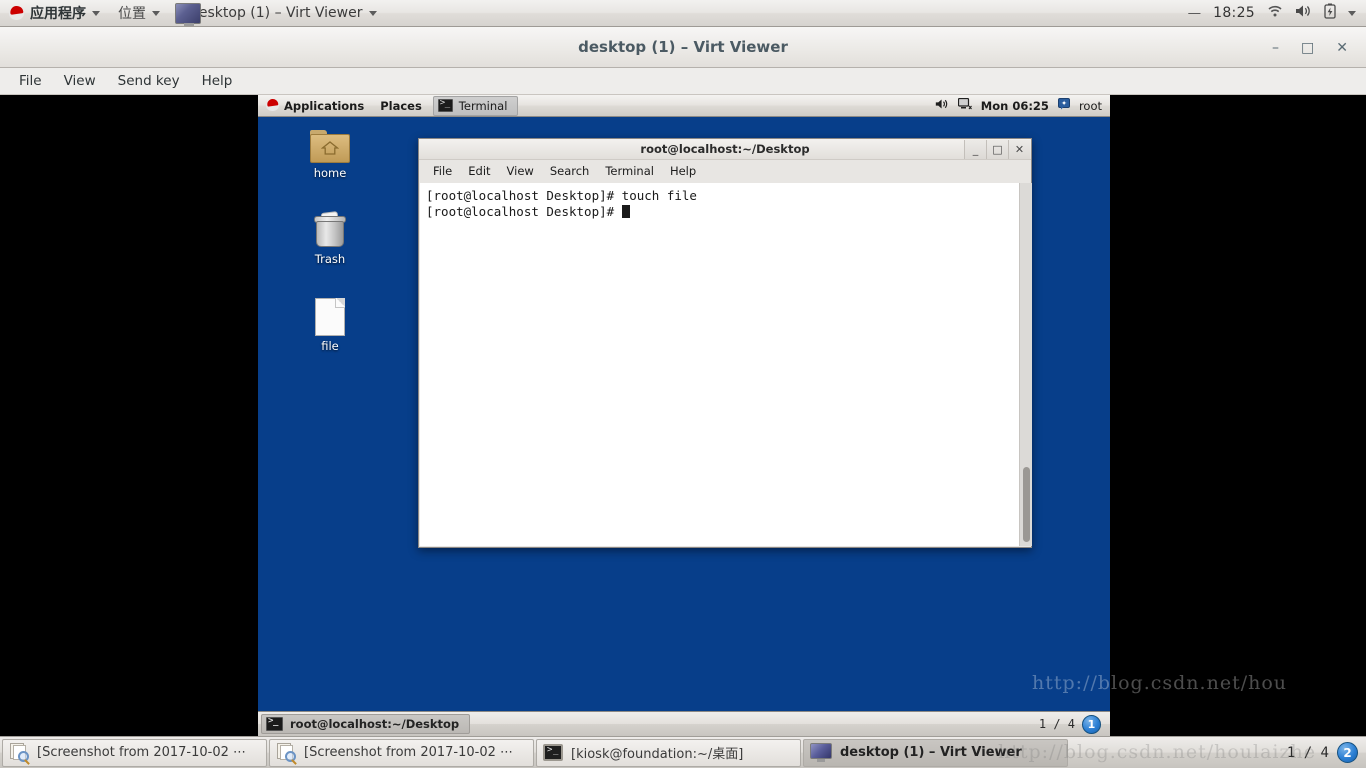 The image size is (1366, 768). I want to click on guest-places-label: Places, so click(401, 105).